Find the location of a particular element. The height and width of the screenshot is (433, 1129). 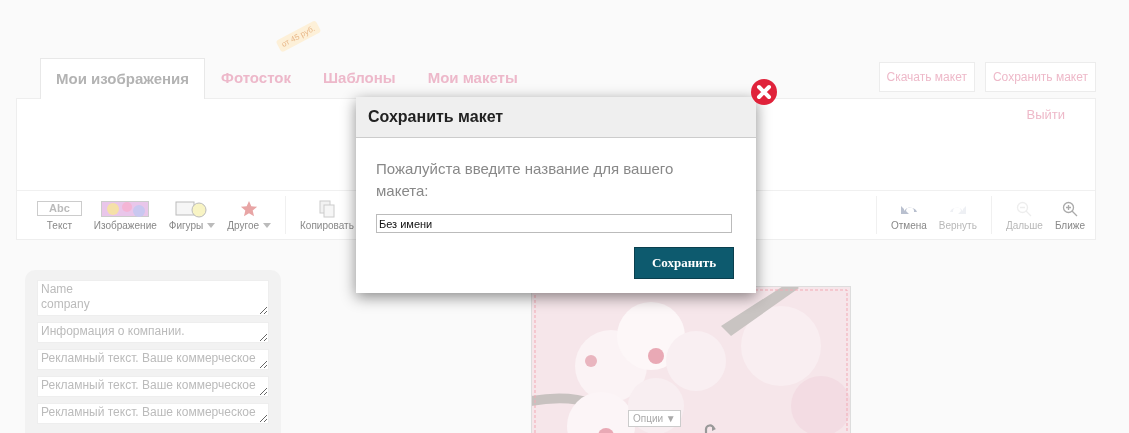

tool-label: Текст is located at coordinates (59, 225).